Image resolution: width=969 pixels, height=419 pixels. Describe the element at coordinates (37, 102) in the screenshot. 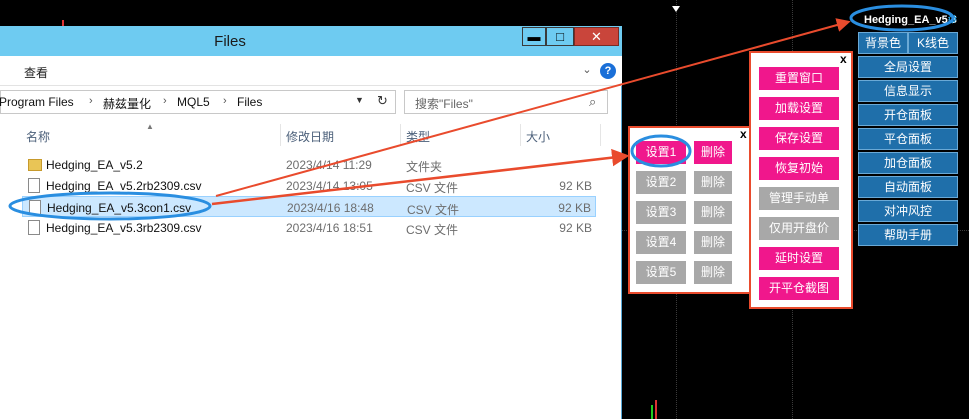

I see `breadcrumb-item: Program Files` at that location.